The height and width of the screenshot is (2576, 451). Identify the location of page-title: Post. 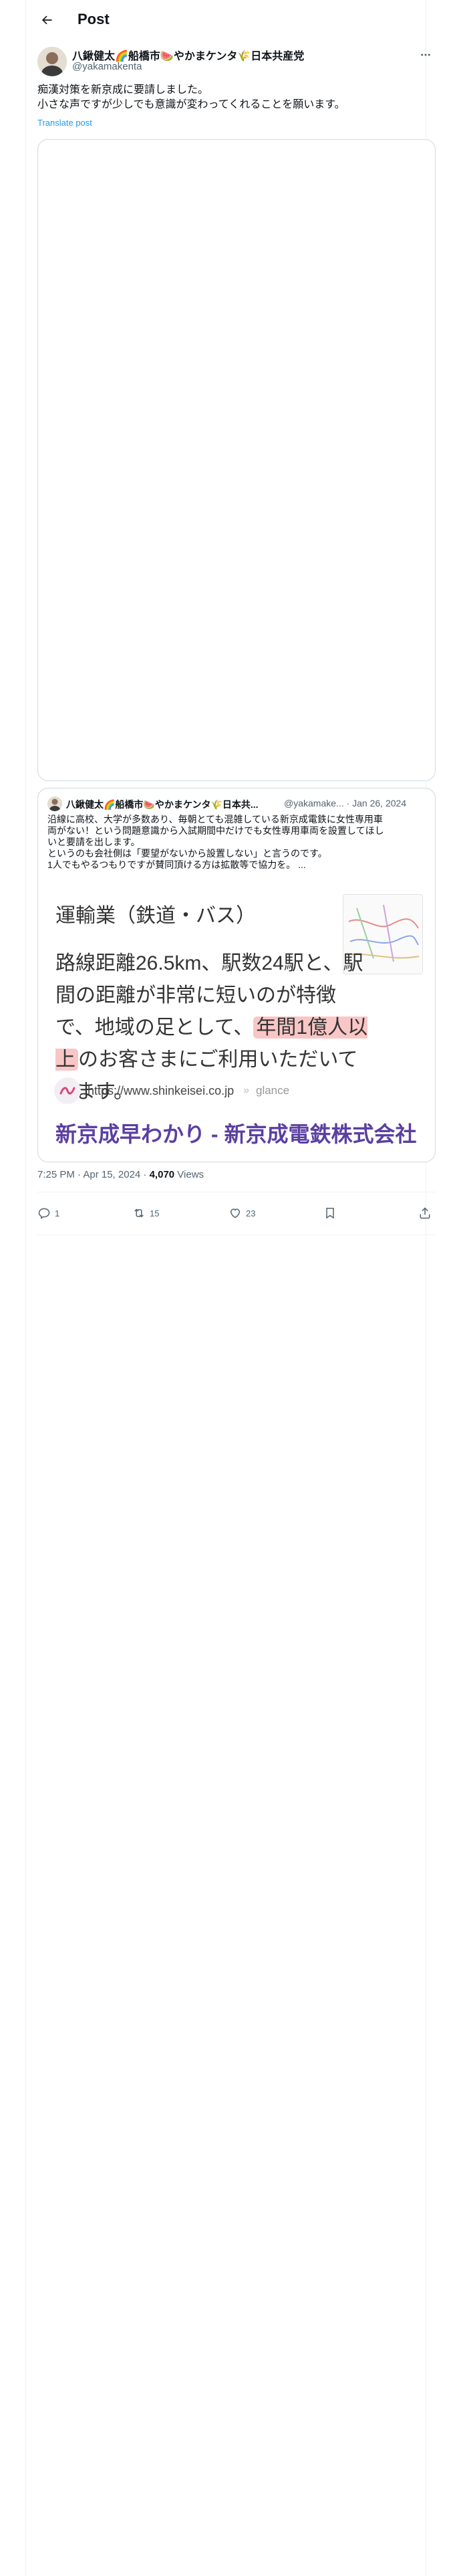
(94, 19).